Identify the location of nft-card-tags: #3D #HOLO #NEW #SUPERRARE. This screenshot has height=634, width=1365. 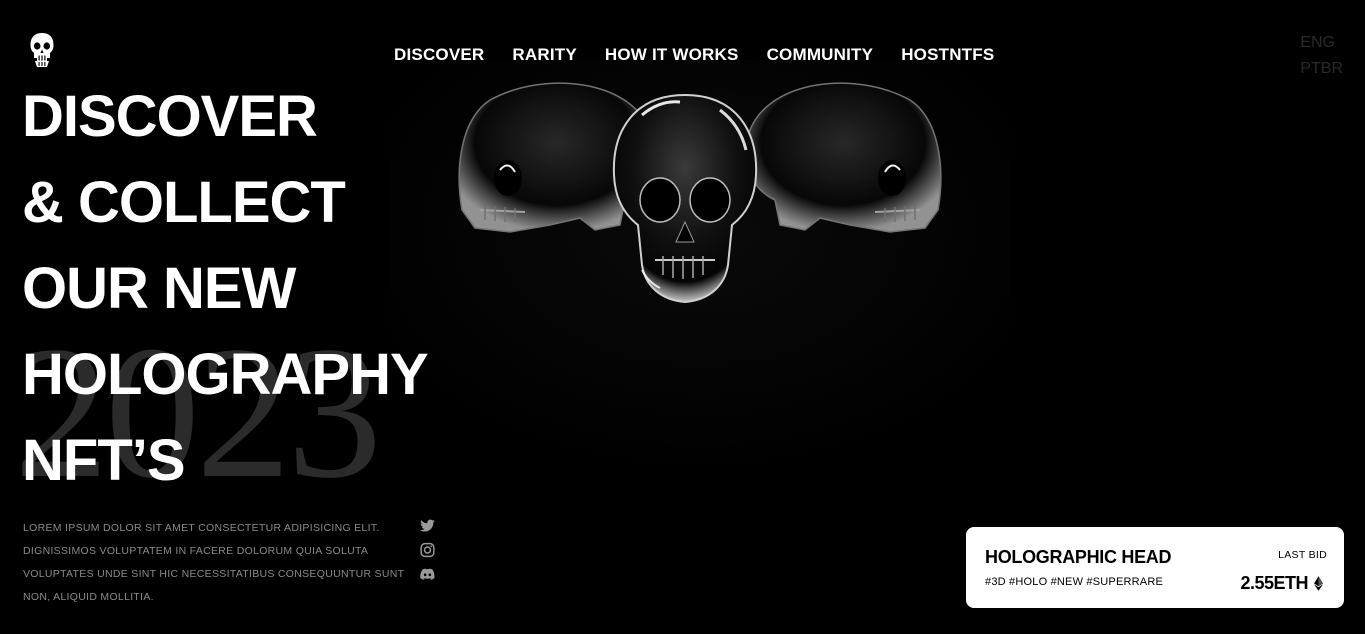
(1074, 582).